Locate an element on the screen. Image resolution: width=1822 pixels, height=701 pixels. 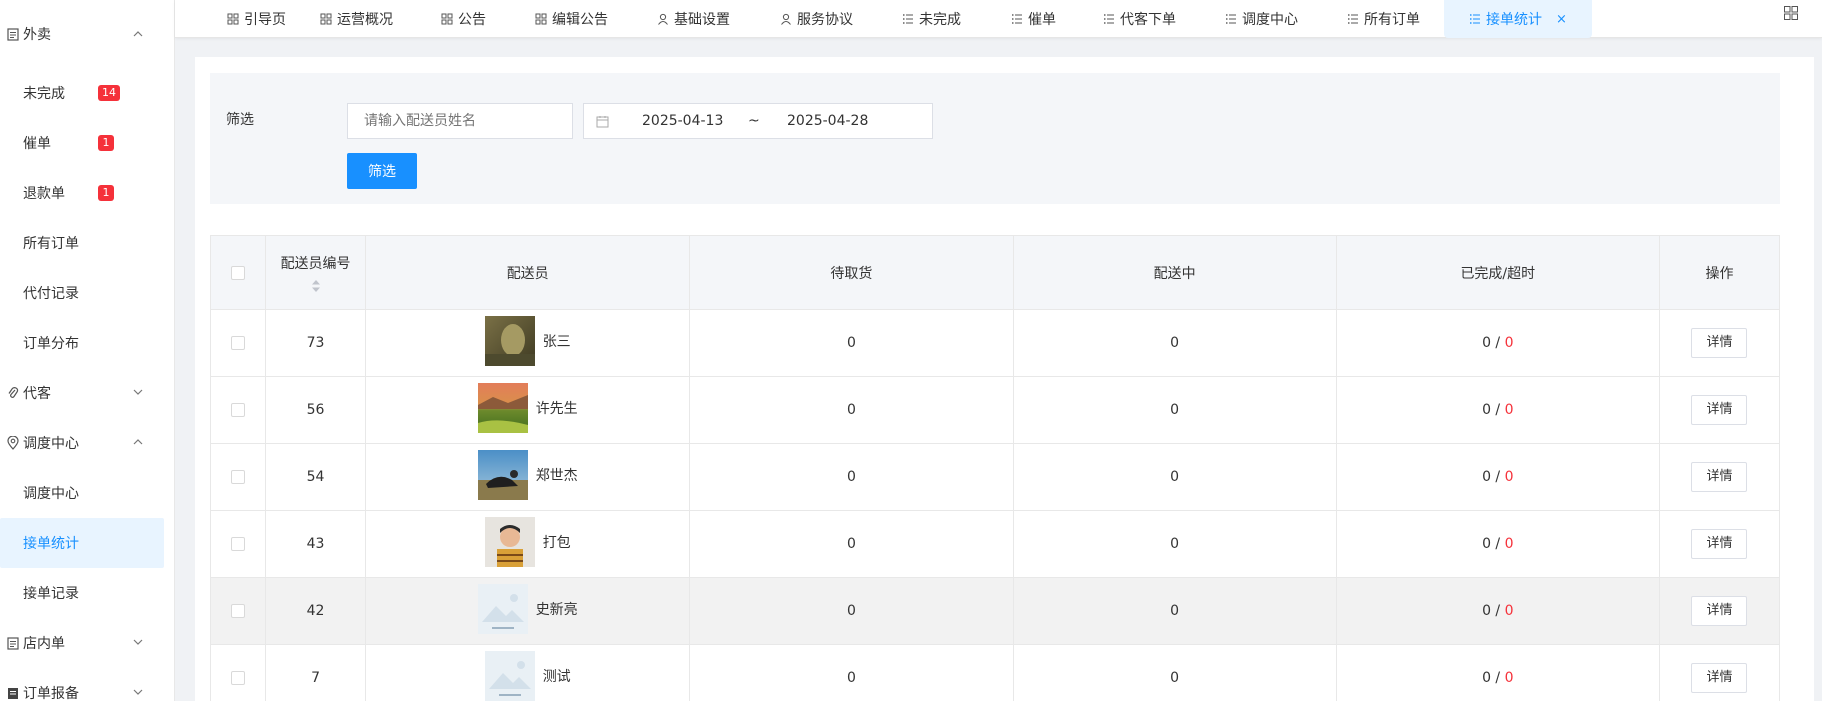
menu-group-order-report: 订单报备 is located at coordinates (87, 684).